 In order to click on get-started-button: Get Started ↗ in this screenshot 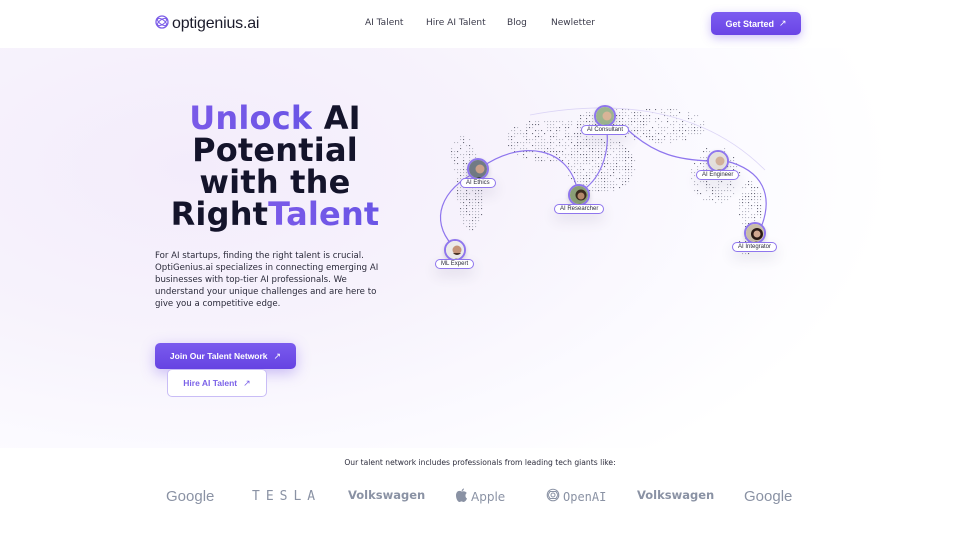, I will do `click(756, 23)`.